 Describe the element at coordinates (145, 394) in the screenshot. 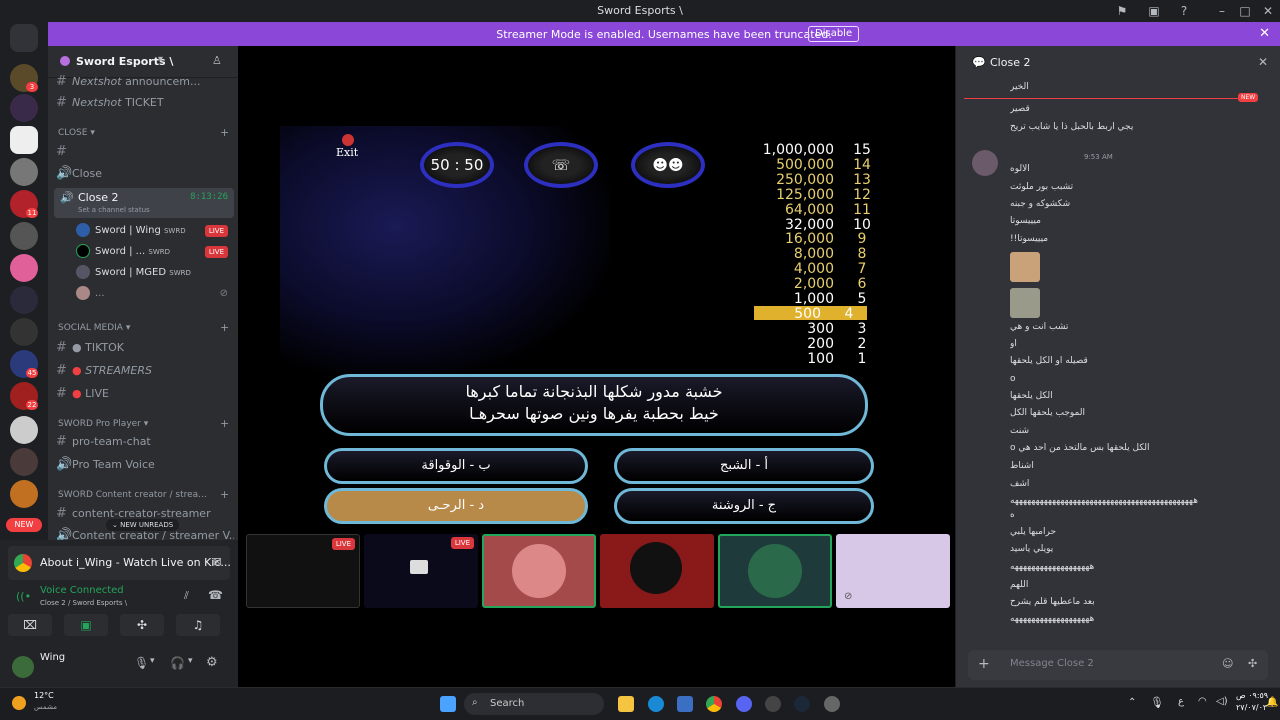

I see `channel-live: # ● LIVE` at that location.